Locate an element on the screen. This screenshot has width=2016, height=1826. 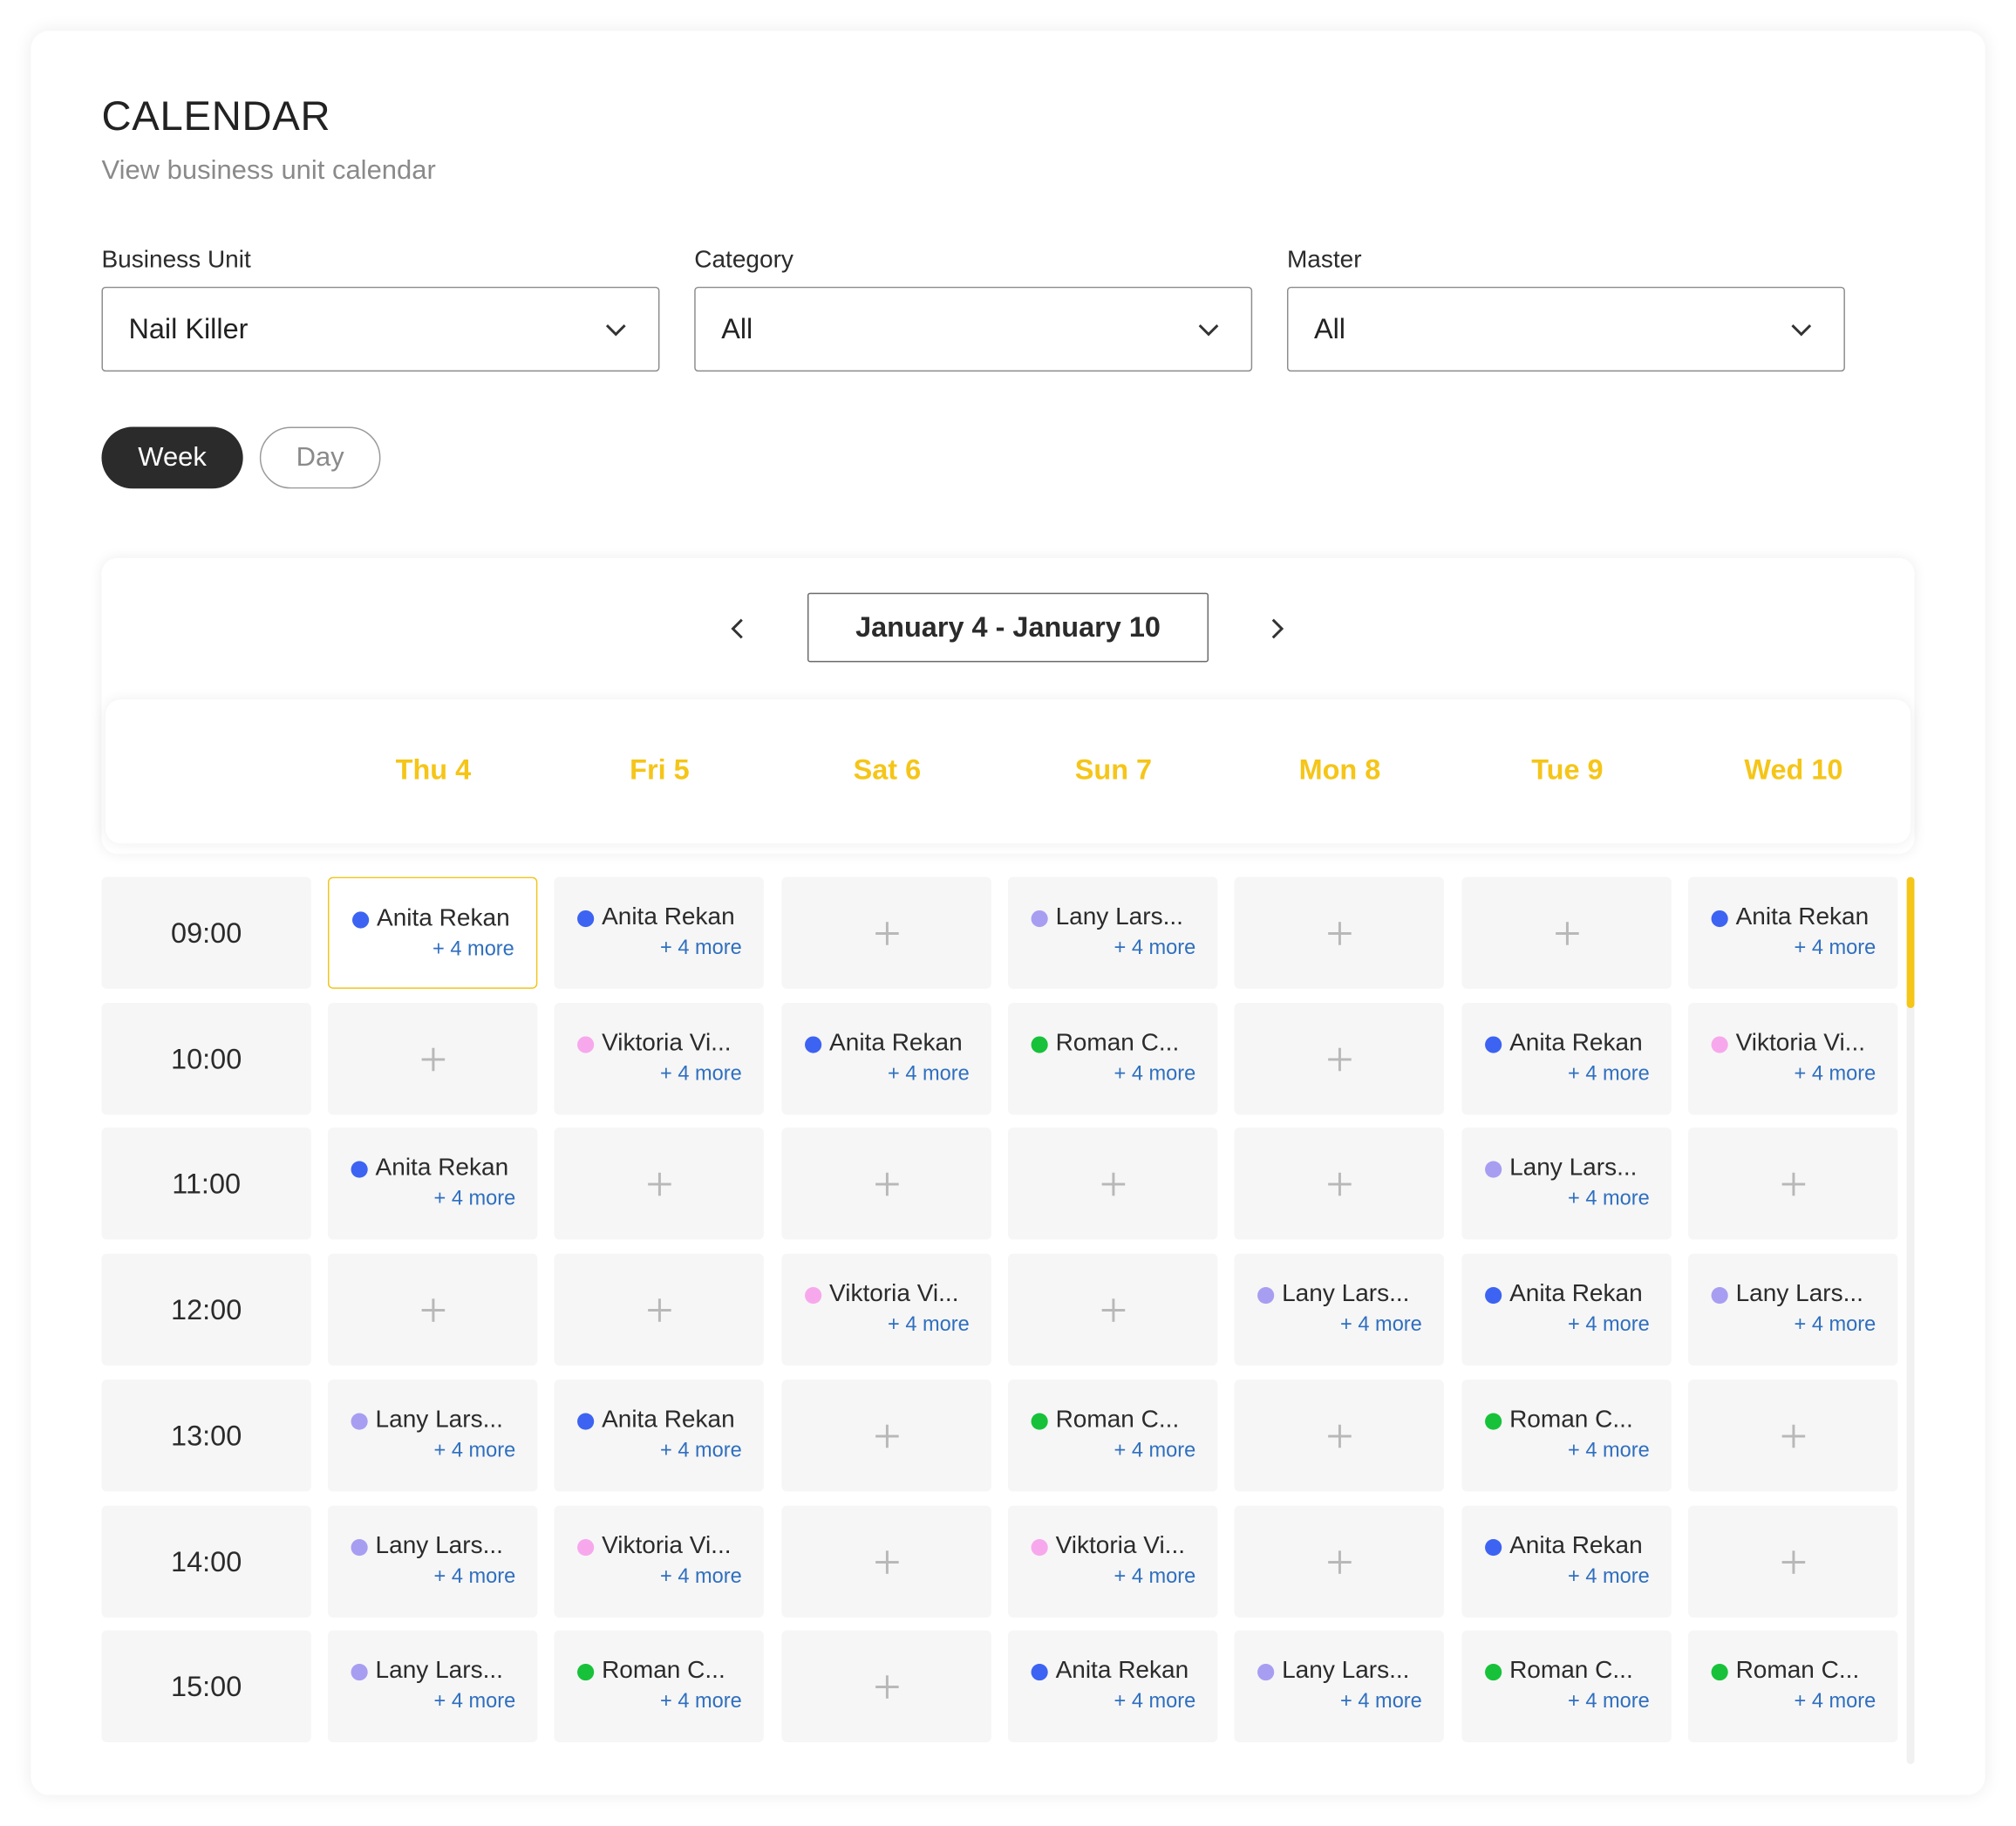
weekday-label: Sun 7 is located at coordinates (1113, 770).